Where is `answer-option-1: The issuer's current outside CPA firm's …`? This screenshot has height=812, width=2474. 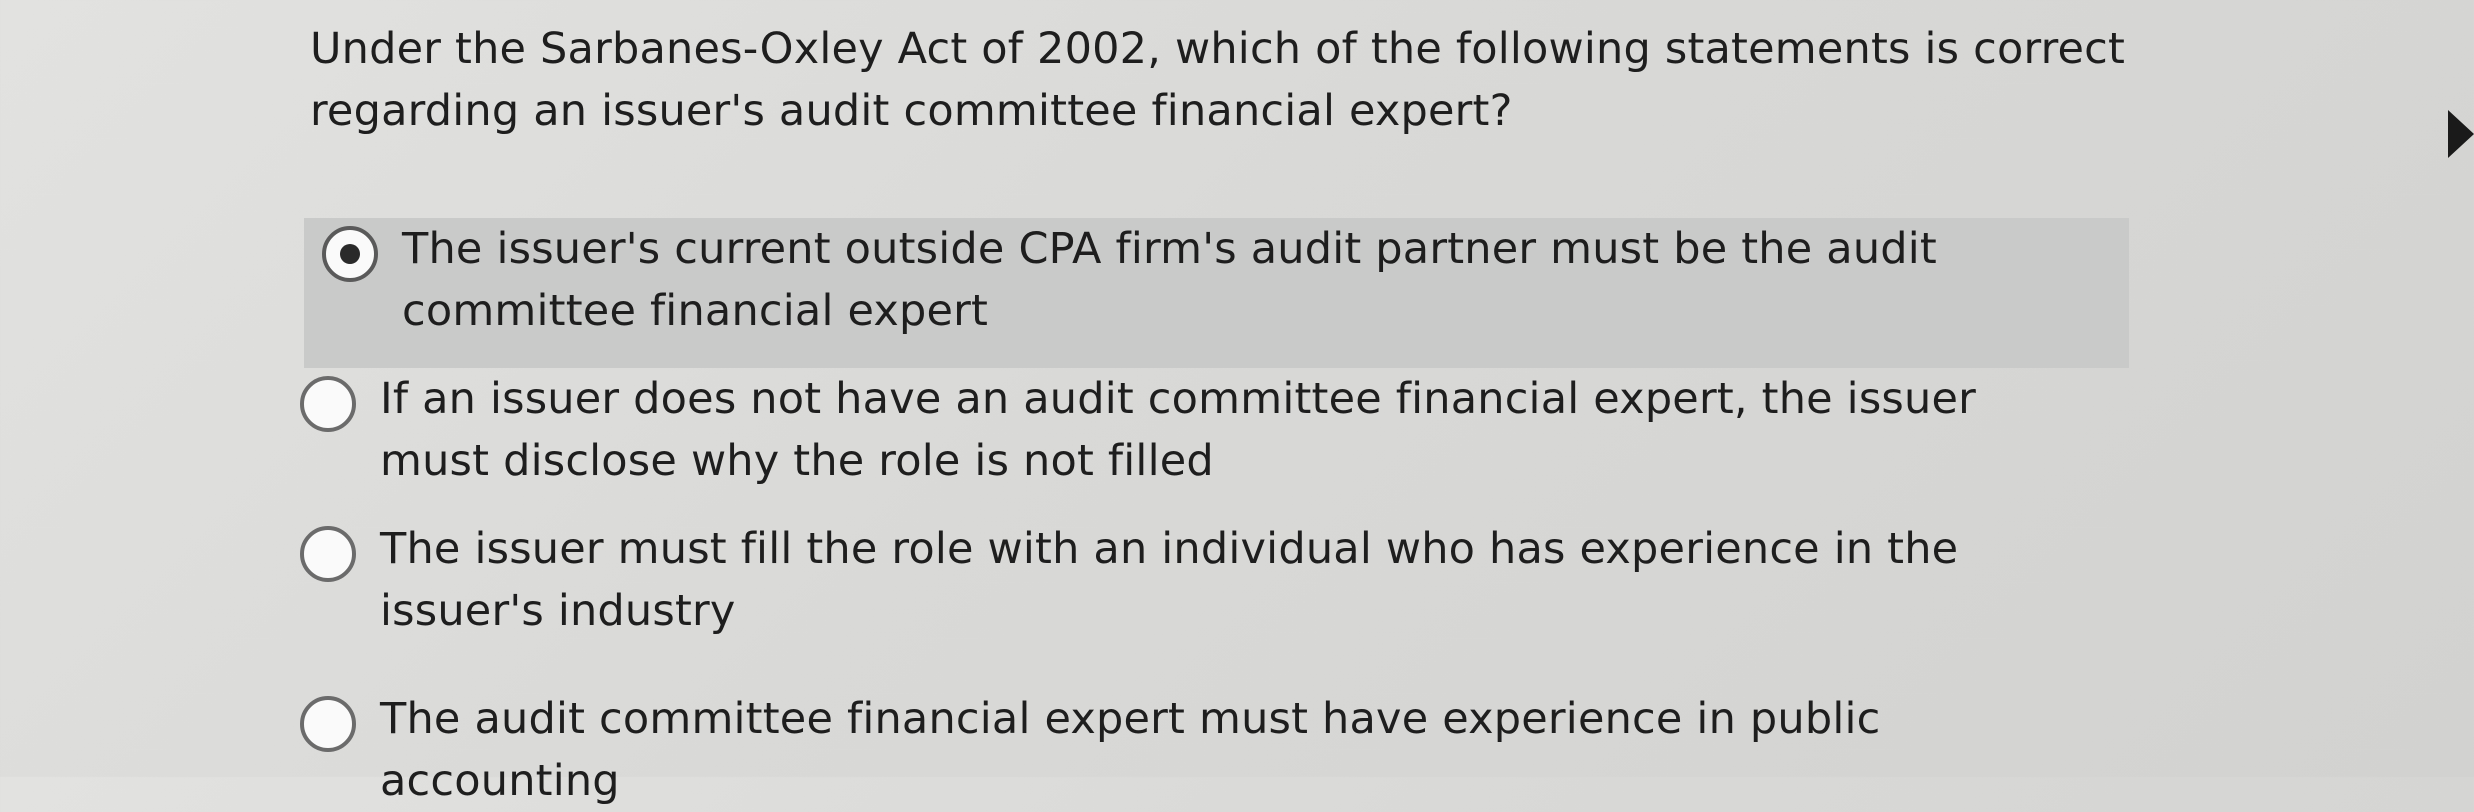
answer-option-1: The issuer's current outside CPA firm's … is located at coordinates (1216, 293).